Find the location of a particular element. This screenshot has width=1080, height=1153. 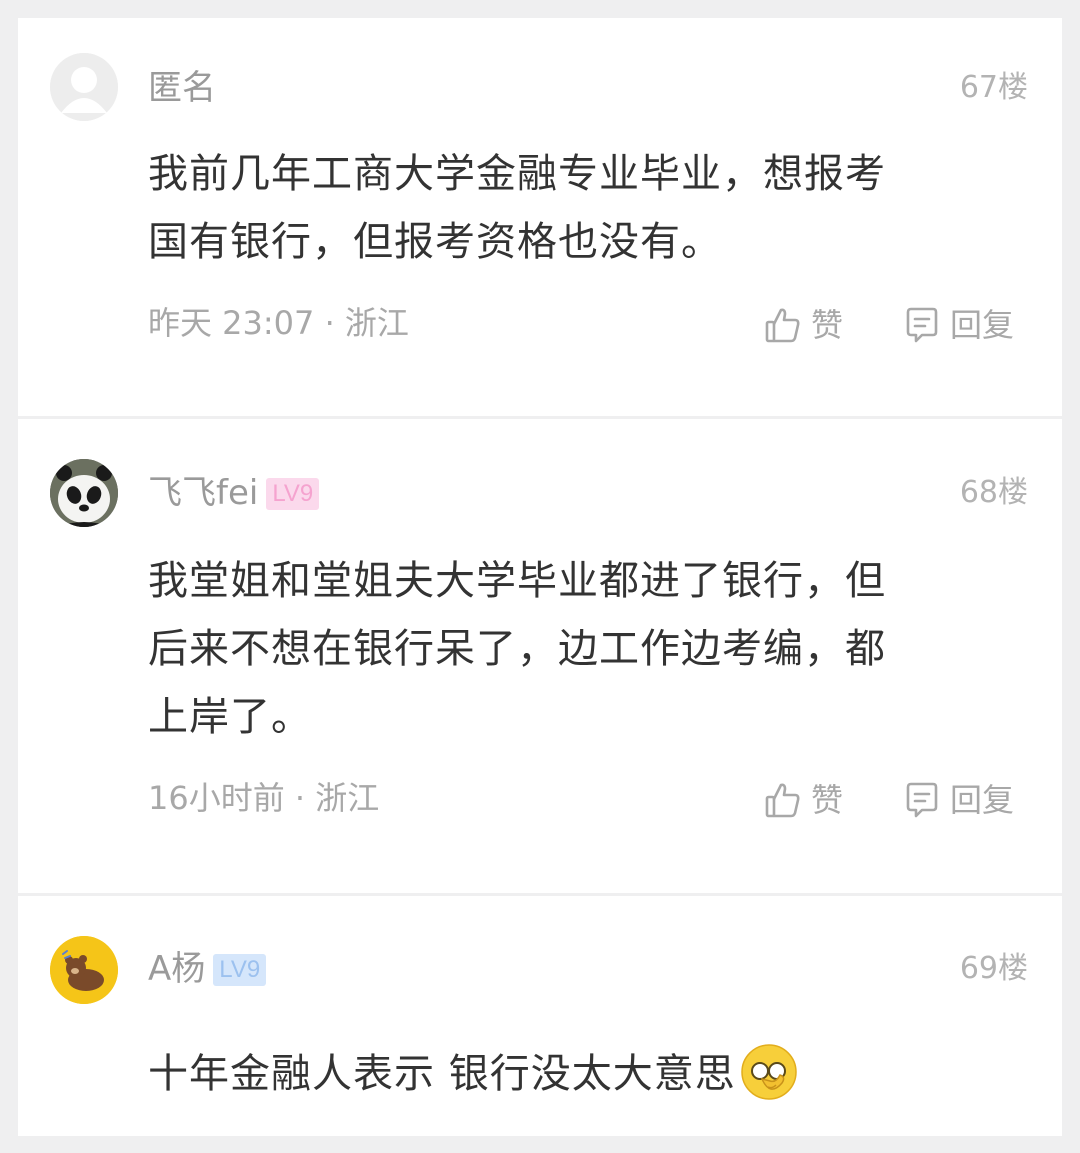

comment-line: 国有银行，但报考资格也没有。 is located at coordinates (435, 242).